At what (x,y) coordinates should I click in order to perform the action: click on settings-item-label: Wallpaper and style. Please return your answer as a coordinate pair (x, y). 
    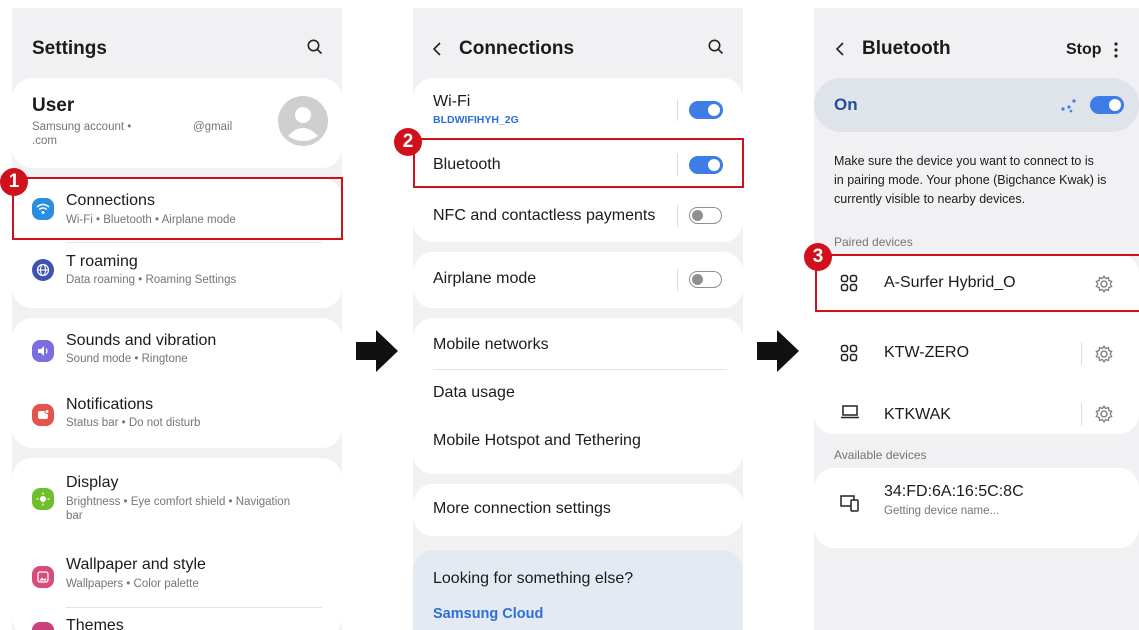
    Looking at the image, I should click on (136, 564).